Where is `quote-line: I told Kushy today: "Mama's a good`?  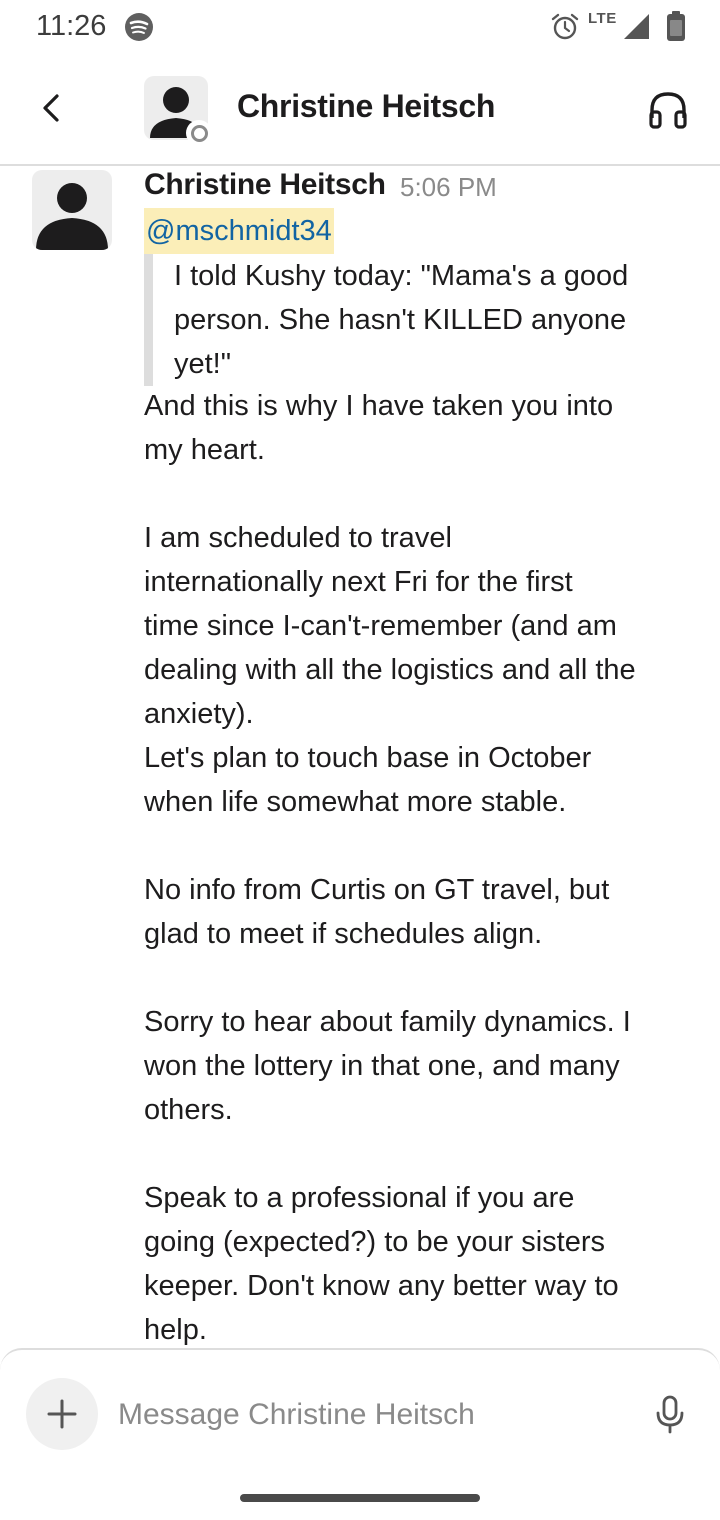
quote-line: I told Kushy today: "Mama's a good is located at coordinates (401, 276).